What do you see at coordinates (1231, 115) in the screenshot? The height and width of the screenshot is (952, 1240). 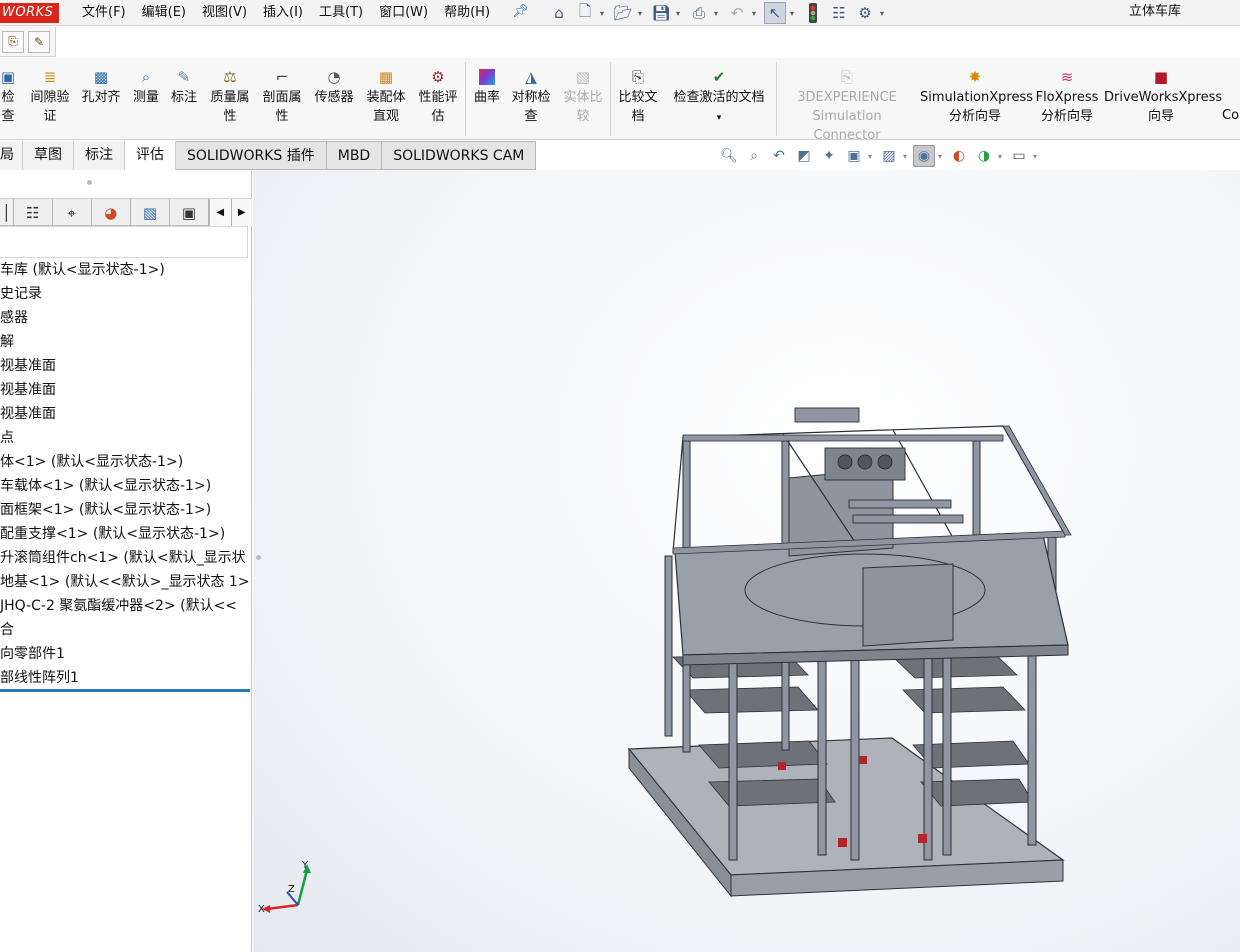 I see `ribbon-costing-button: Co` at bounding box center [1231, 115].